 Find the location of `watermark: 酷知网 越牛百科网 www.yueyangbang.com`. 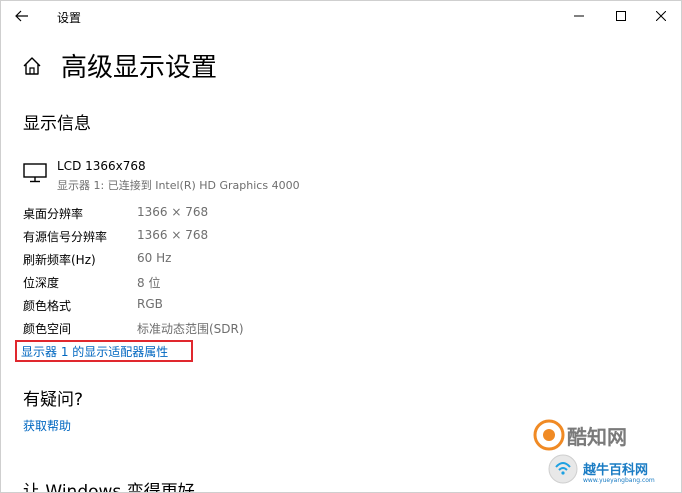

watermark: 酷知网 越牛百科网 www.yueyangbang.com is located at coordinates (601, 452).